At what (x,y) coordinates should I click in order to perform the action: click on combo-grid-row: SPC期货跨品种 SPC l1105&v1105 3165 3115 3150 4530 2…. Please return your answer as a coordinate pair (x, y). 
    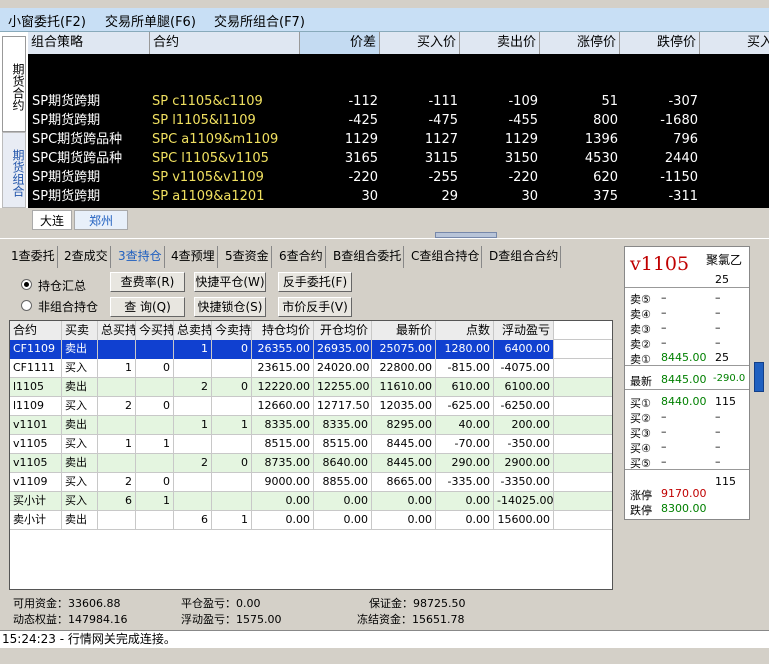
    Looking at the image, I should click on (398, 158).